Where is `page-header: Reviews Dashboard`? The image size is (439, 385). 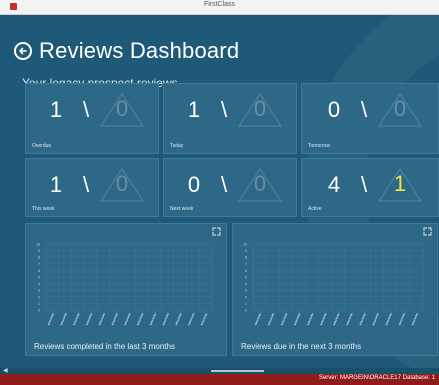 page-header: Reviews Dashboard is located at coordinates (126, 51).